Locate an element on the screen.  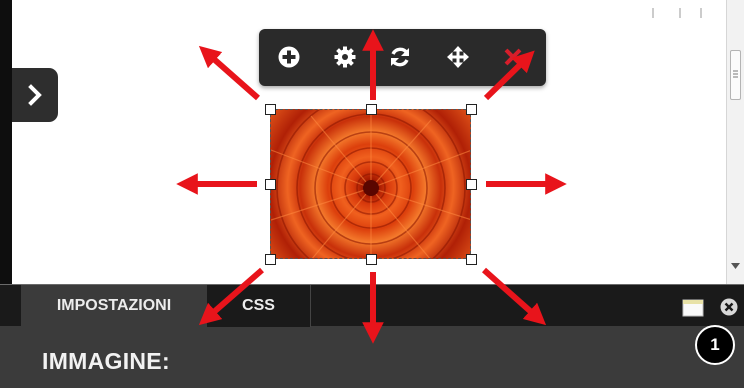
resize-arrow-up-left is located at coordinates (229, 73).